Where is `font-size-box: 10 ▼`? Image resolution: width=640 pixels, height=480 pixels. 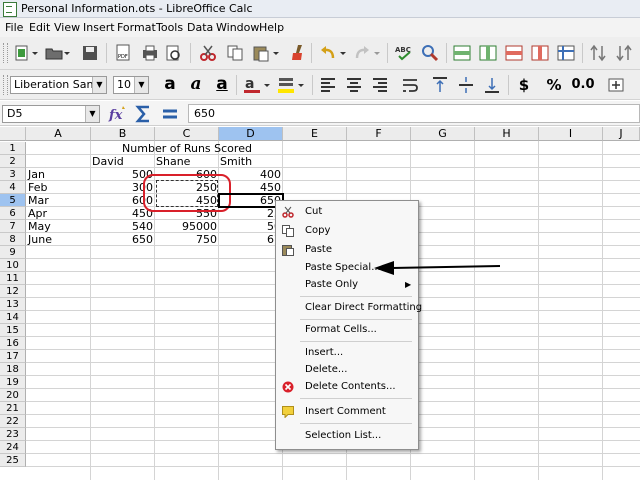
font-size-box: 10 ▼ is located at coordinates (131, 85).